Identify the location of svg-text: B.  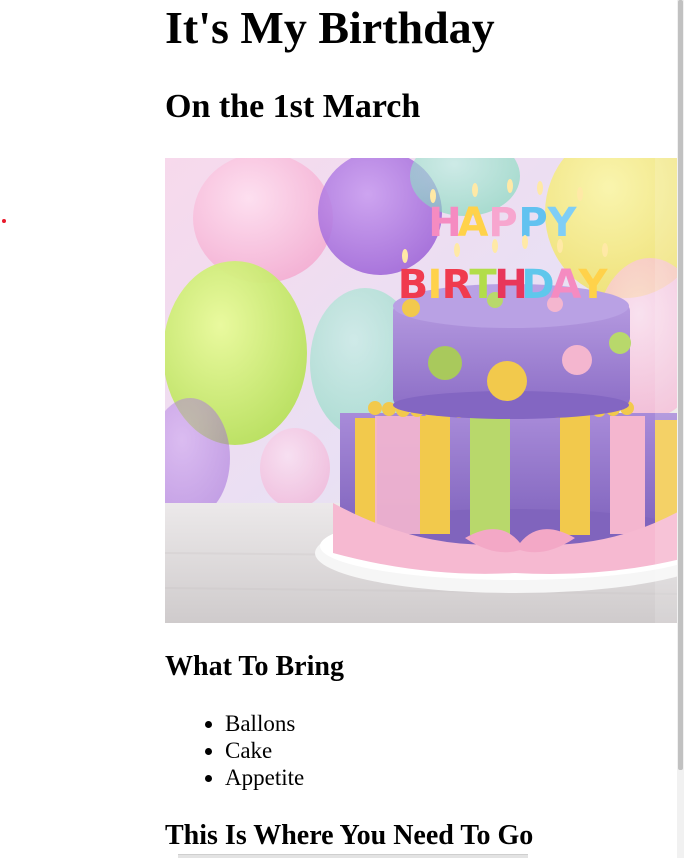
(413, 285).